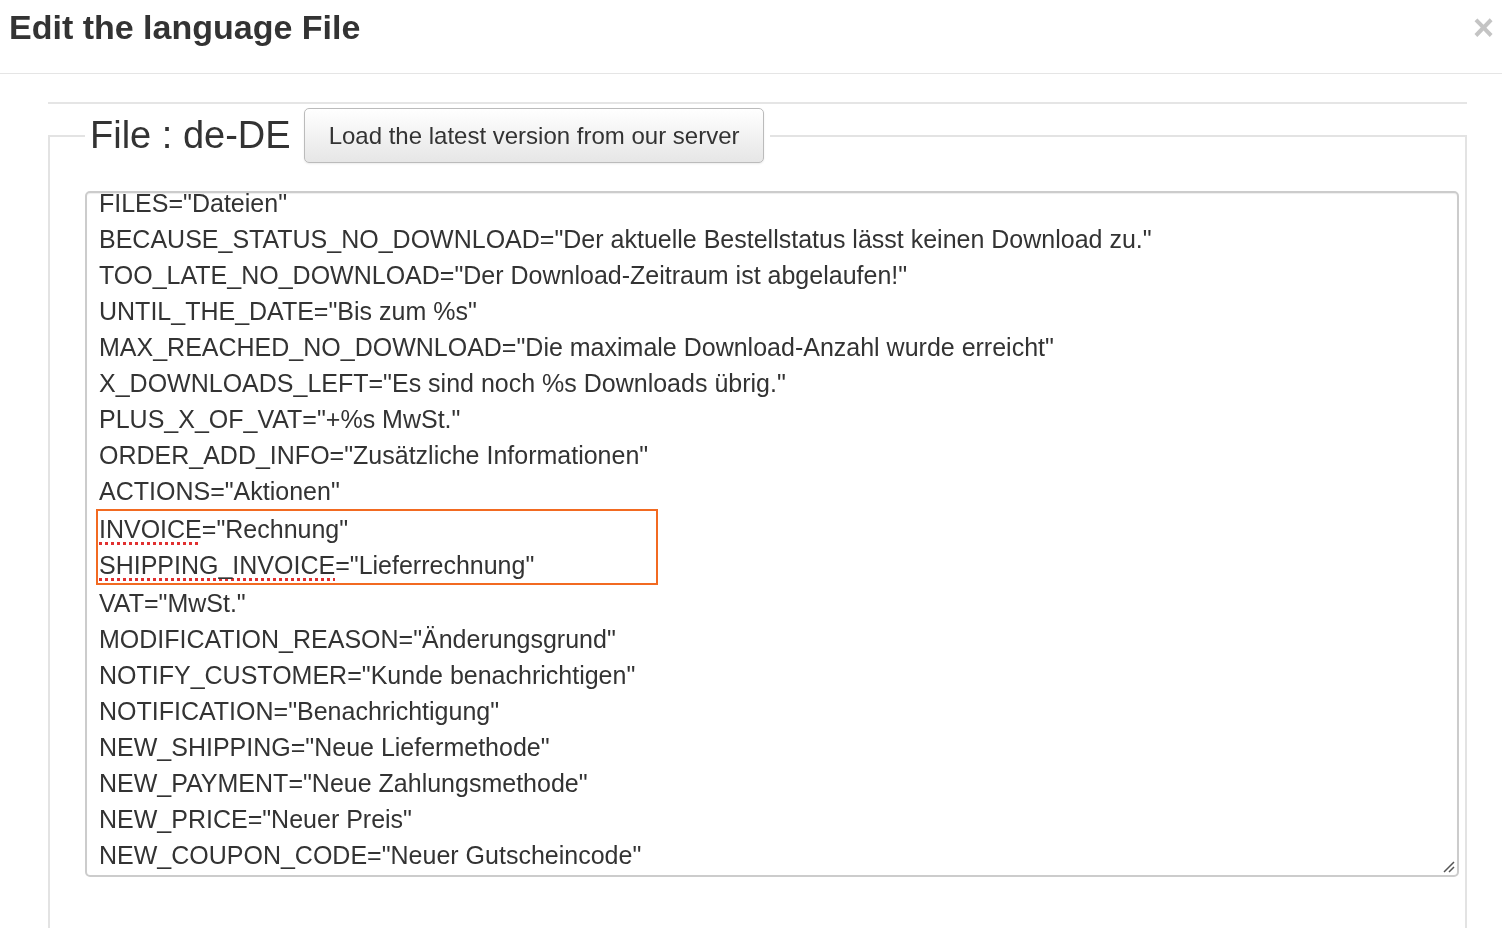 The width and height of the screenshot is (1502, 928). I want to click on text-line: VAT="MwSt.", so click(173, 603).